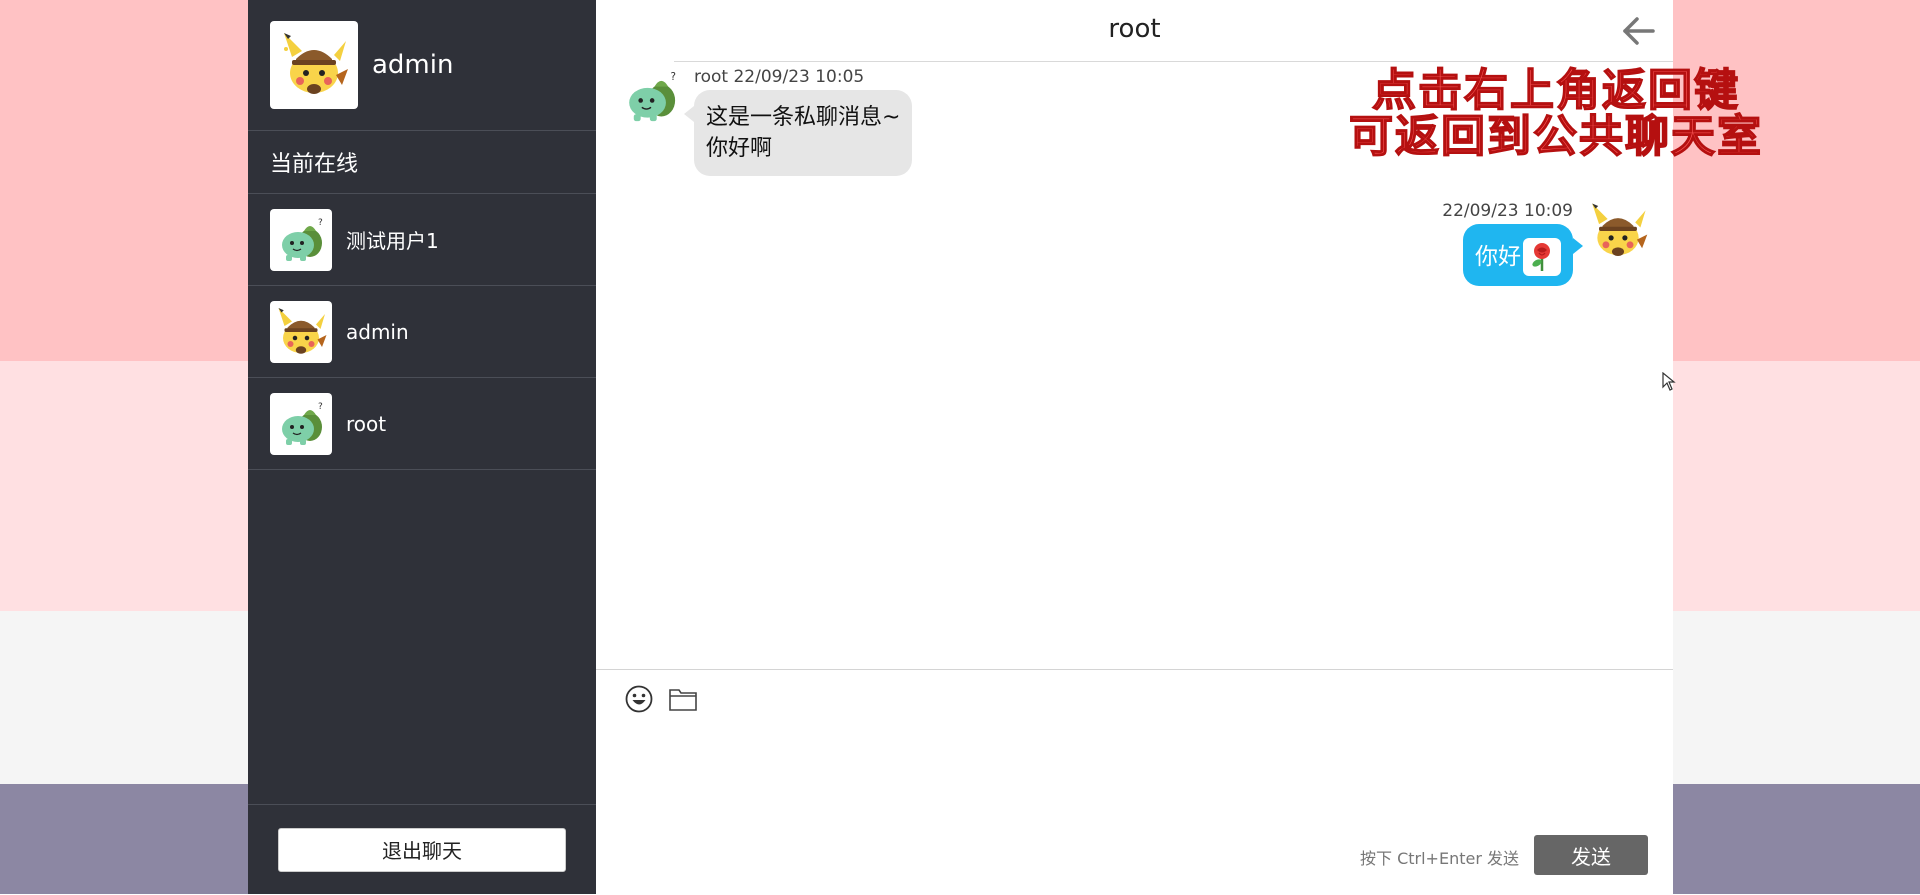 The width and height of the screenshot is (1920, 895). I want to click on chat-title: root, so click(1134, 29).